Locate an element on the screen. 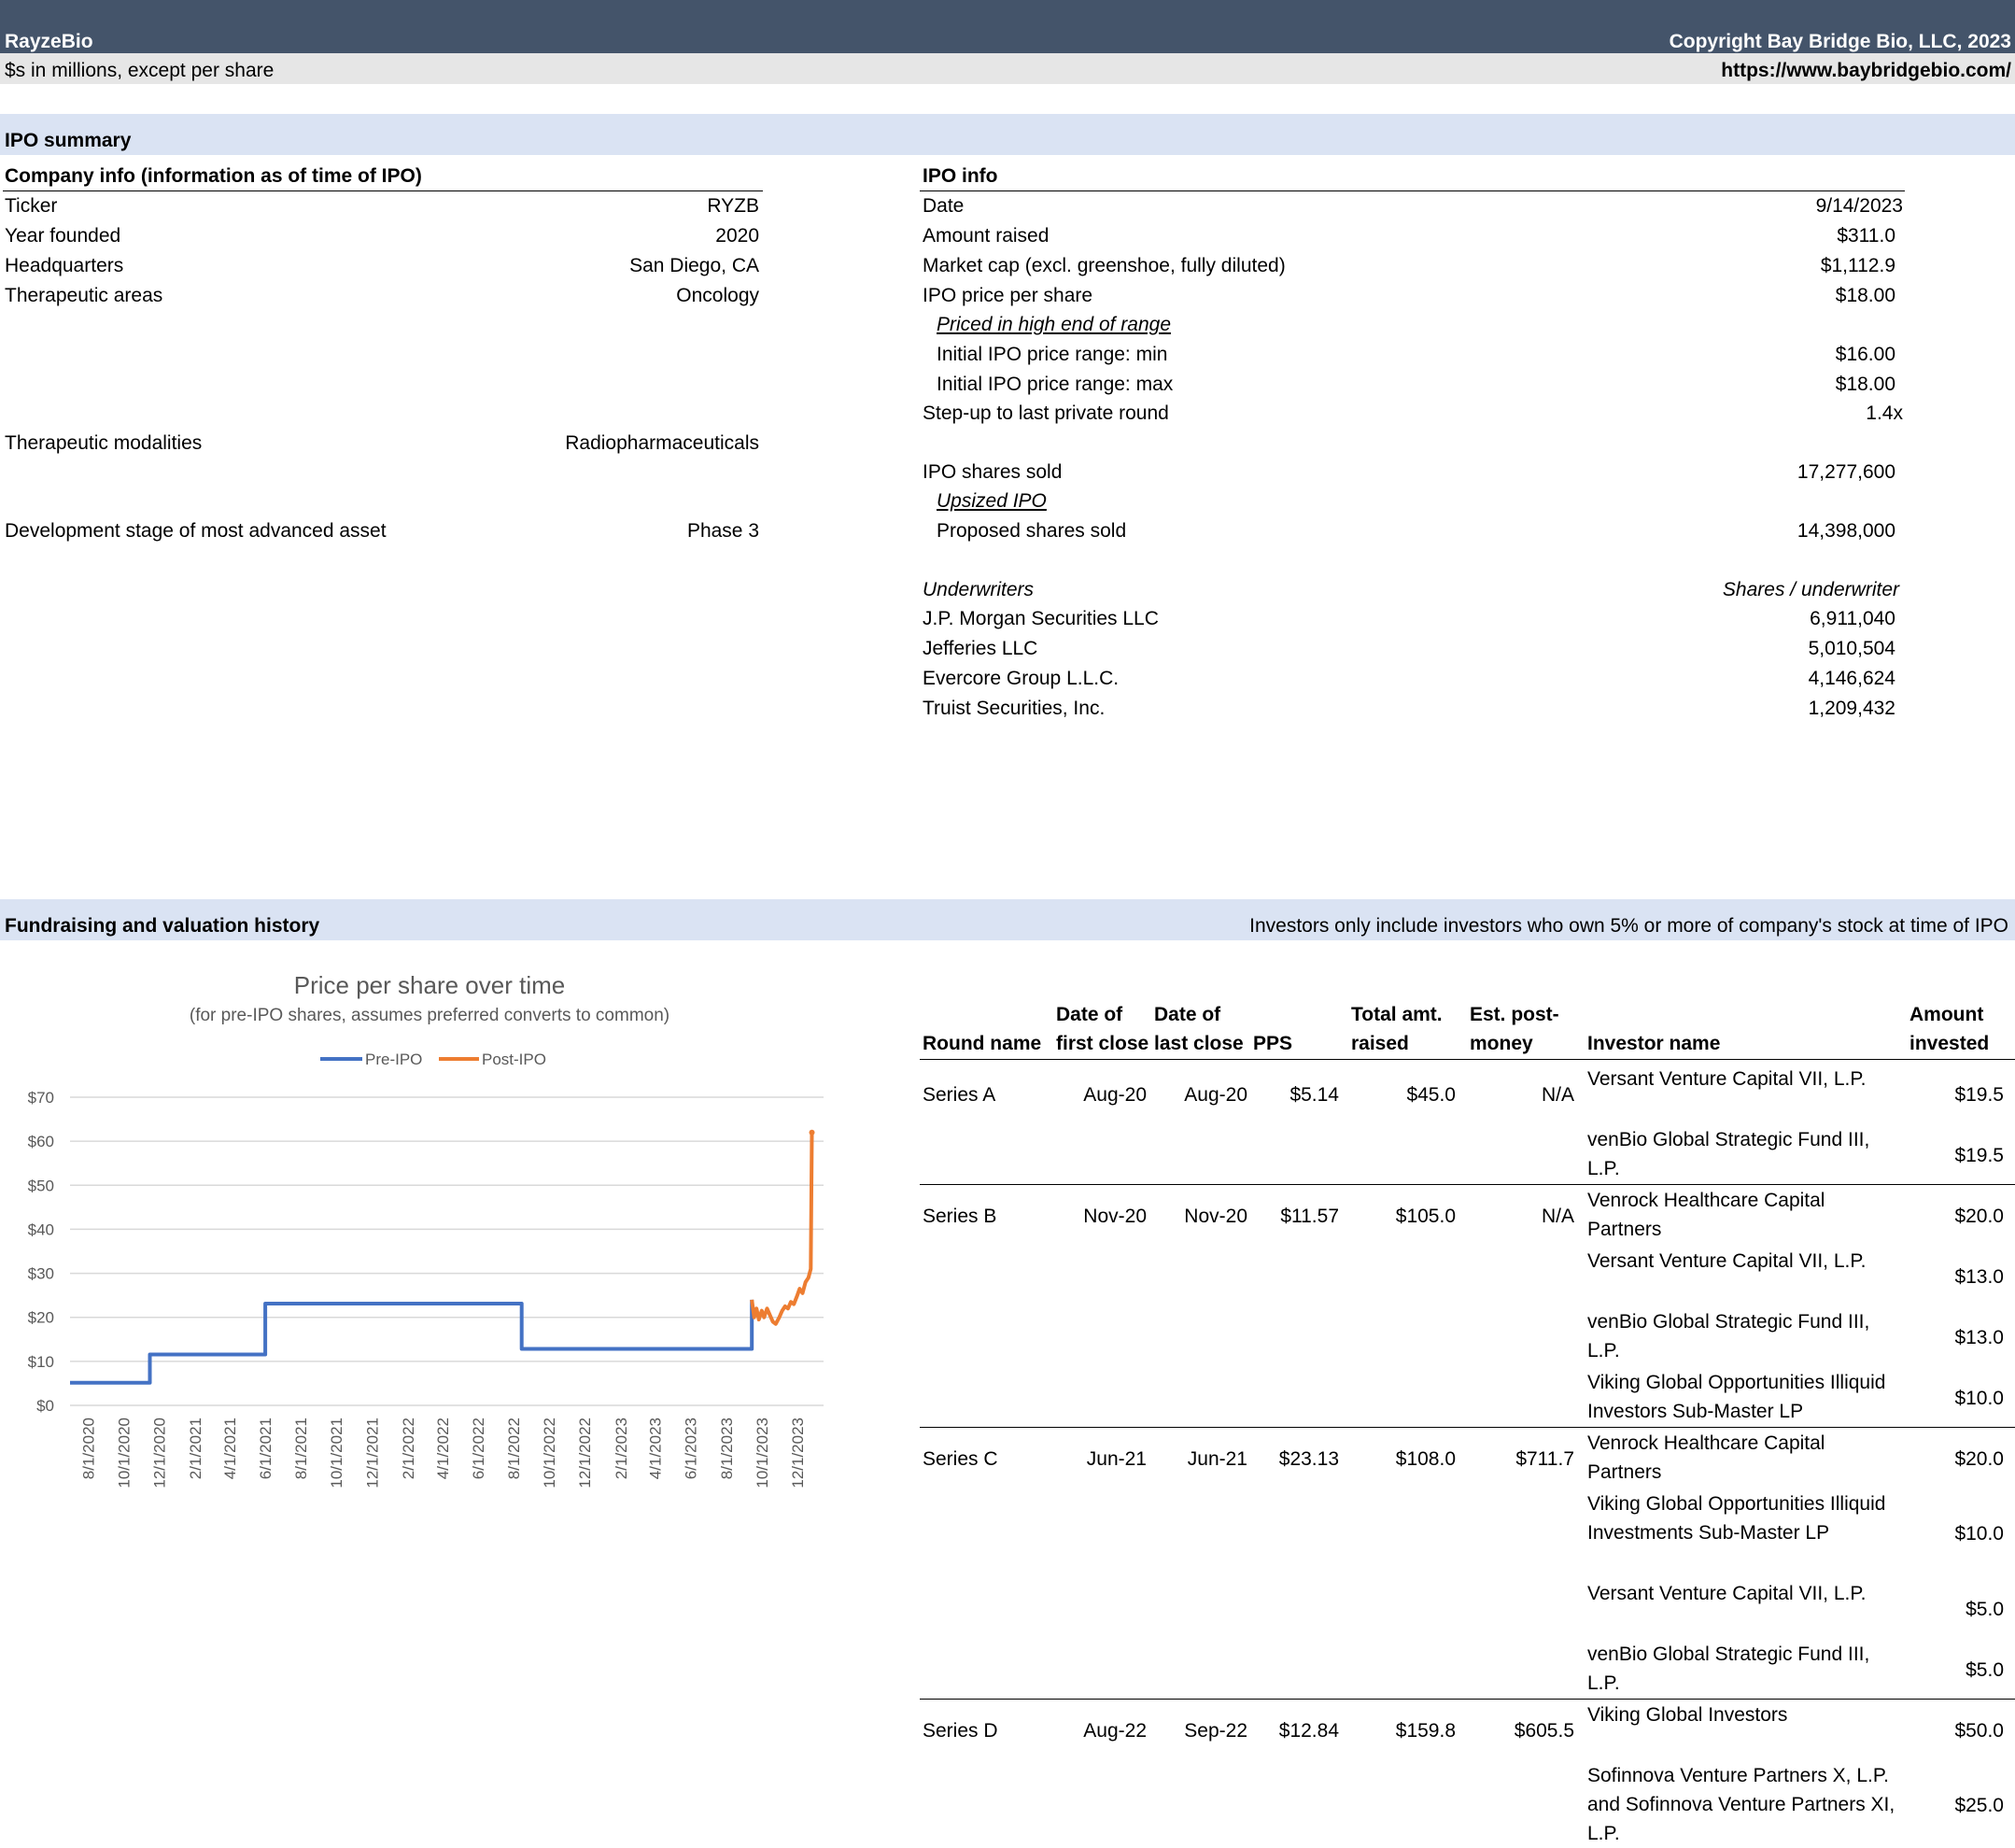 The width and height of the screenshot is (2015, 1848). round-post-money: $711.7 is located at coordinates (1544, 1458).